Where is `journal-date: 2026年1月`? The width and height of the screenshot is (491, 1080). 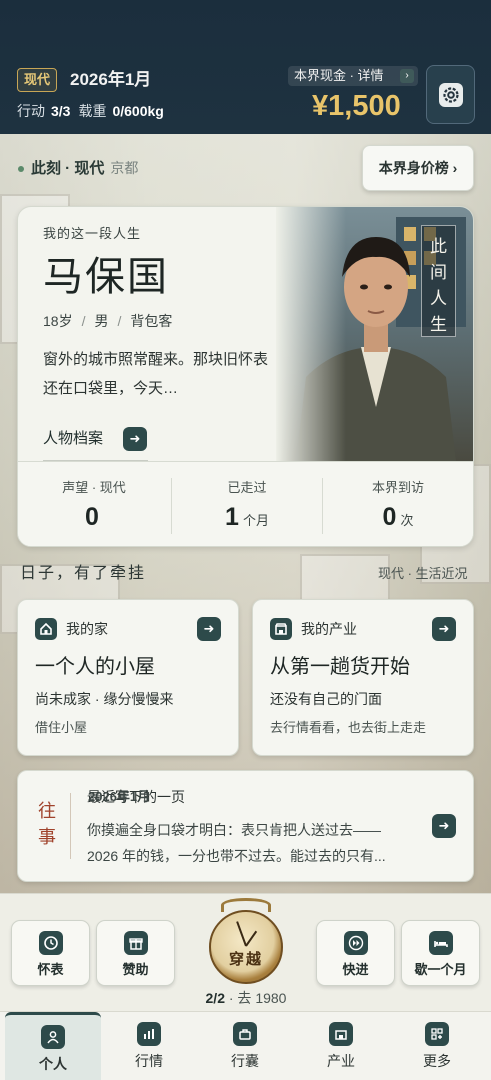
journal-date: 2026年1月 is located at coordinates (119, 796).